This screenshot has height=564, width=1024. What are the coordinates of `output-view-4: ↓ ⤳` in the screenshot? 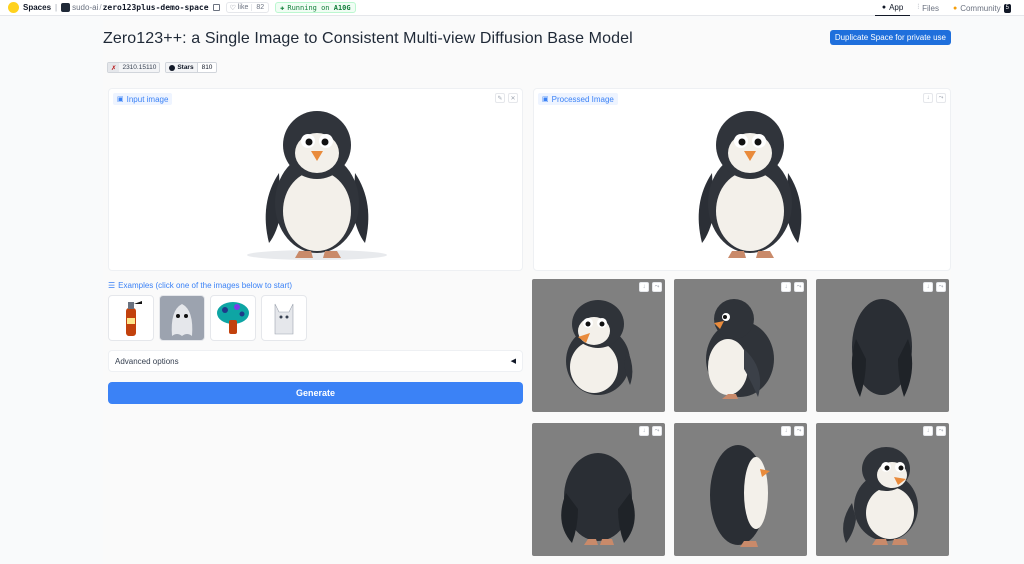 It's located at (598, 489).